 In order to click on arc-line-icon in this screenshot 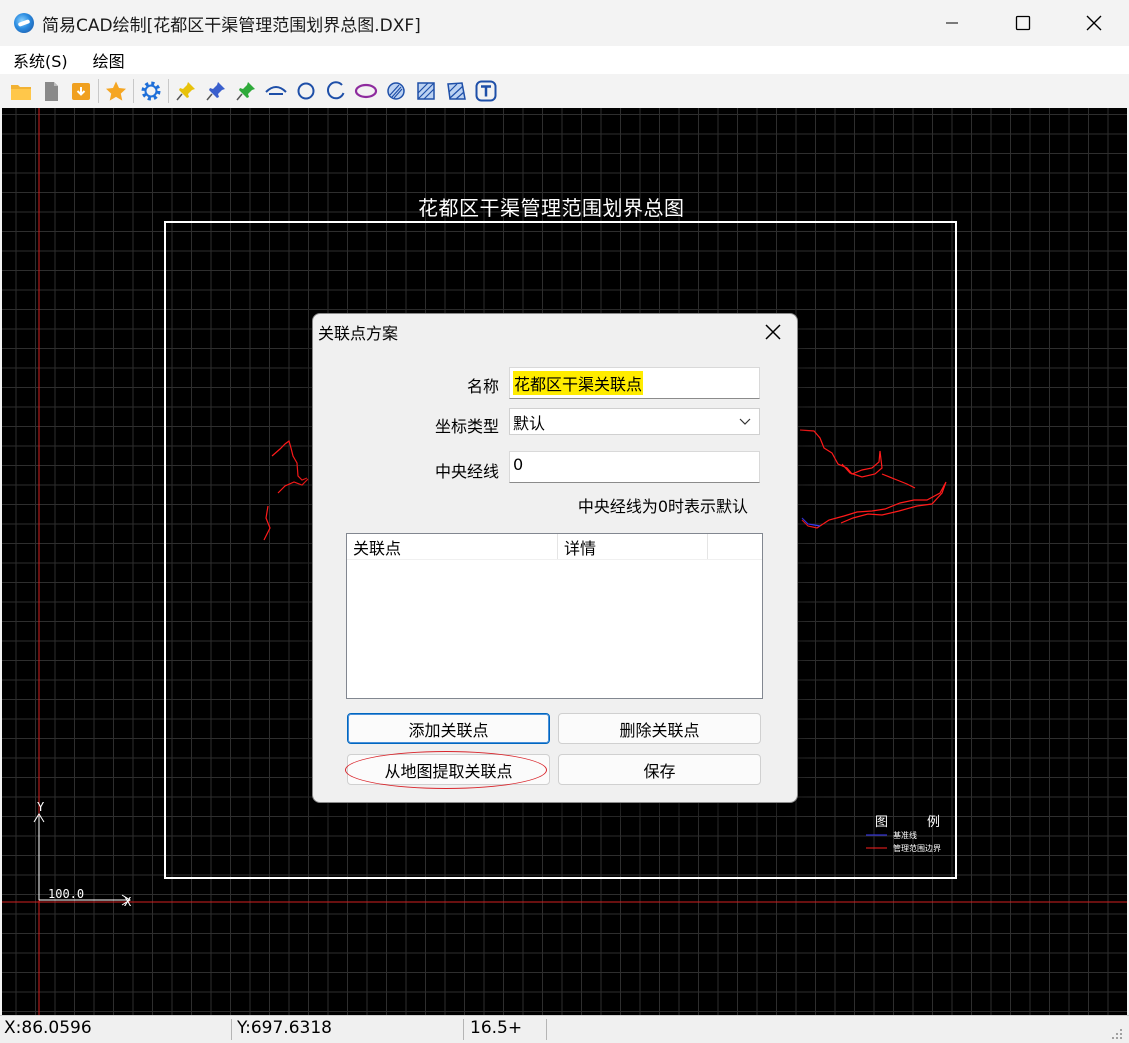, I will do `click(276, 90)`.